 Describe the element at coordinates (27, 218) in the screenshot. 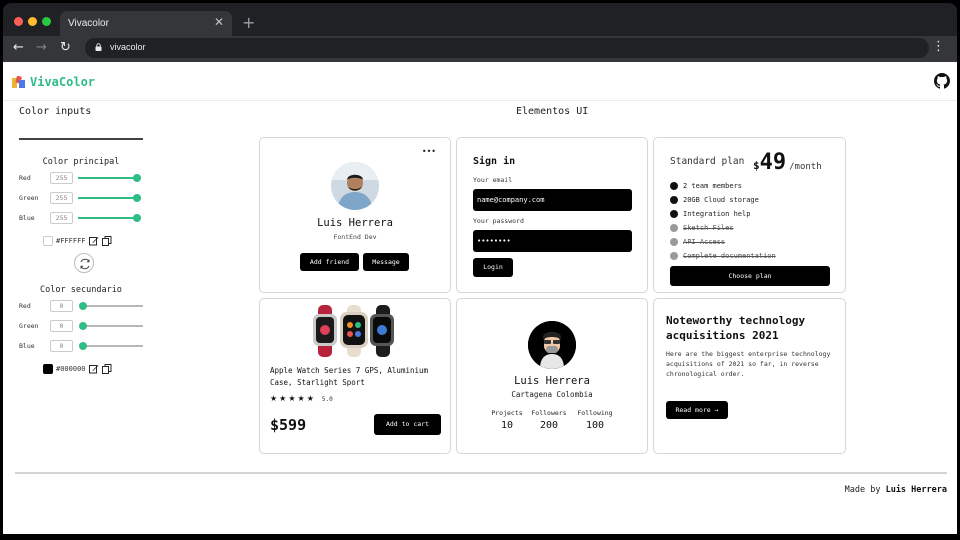

I see `channel-label: Blue` at that location.